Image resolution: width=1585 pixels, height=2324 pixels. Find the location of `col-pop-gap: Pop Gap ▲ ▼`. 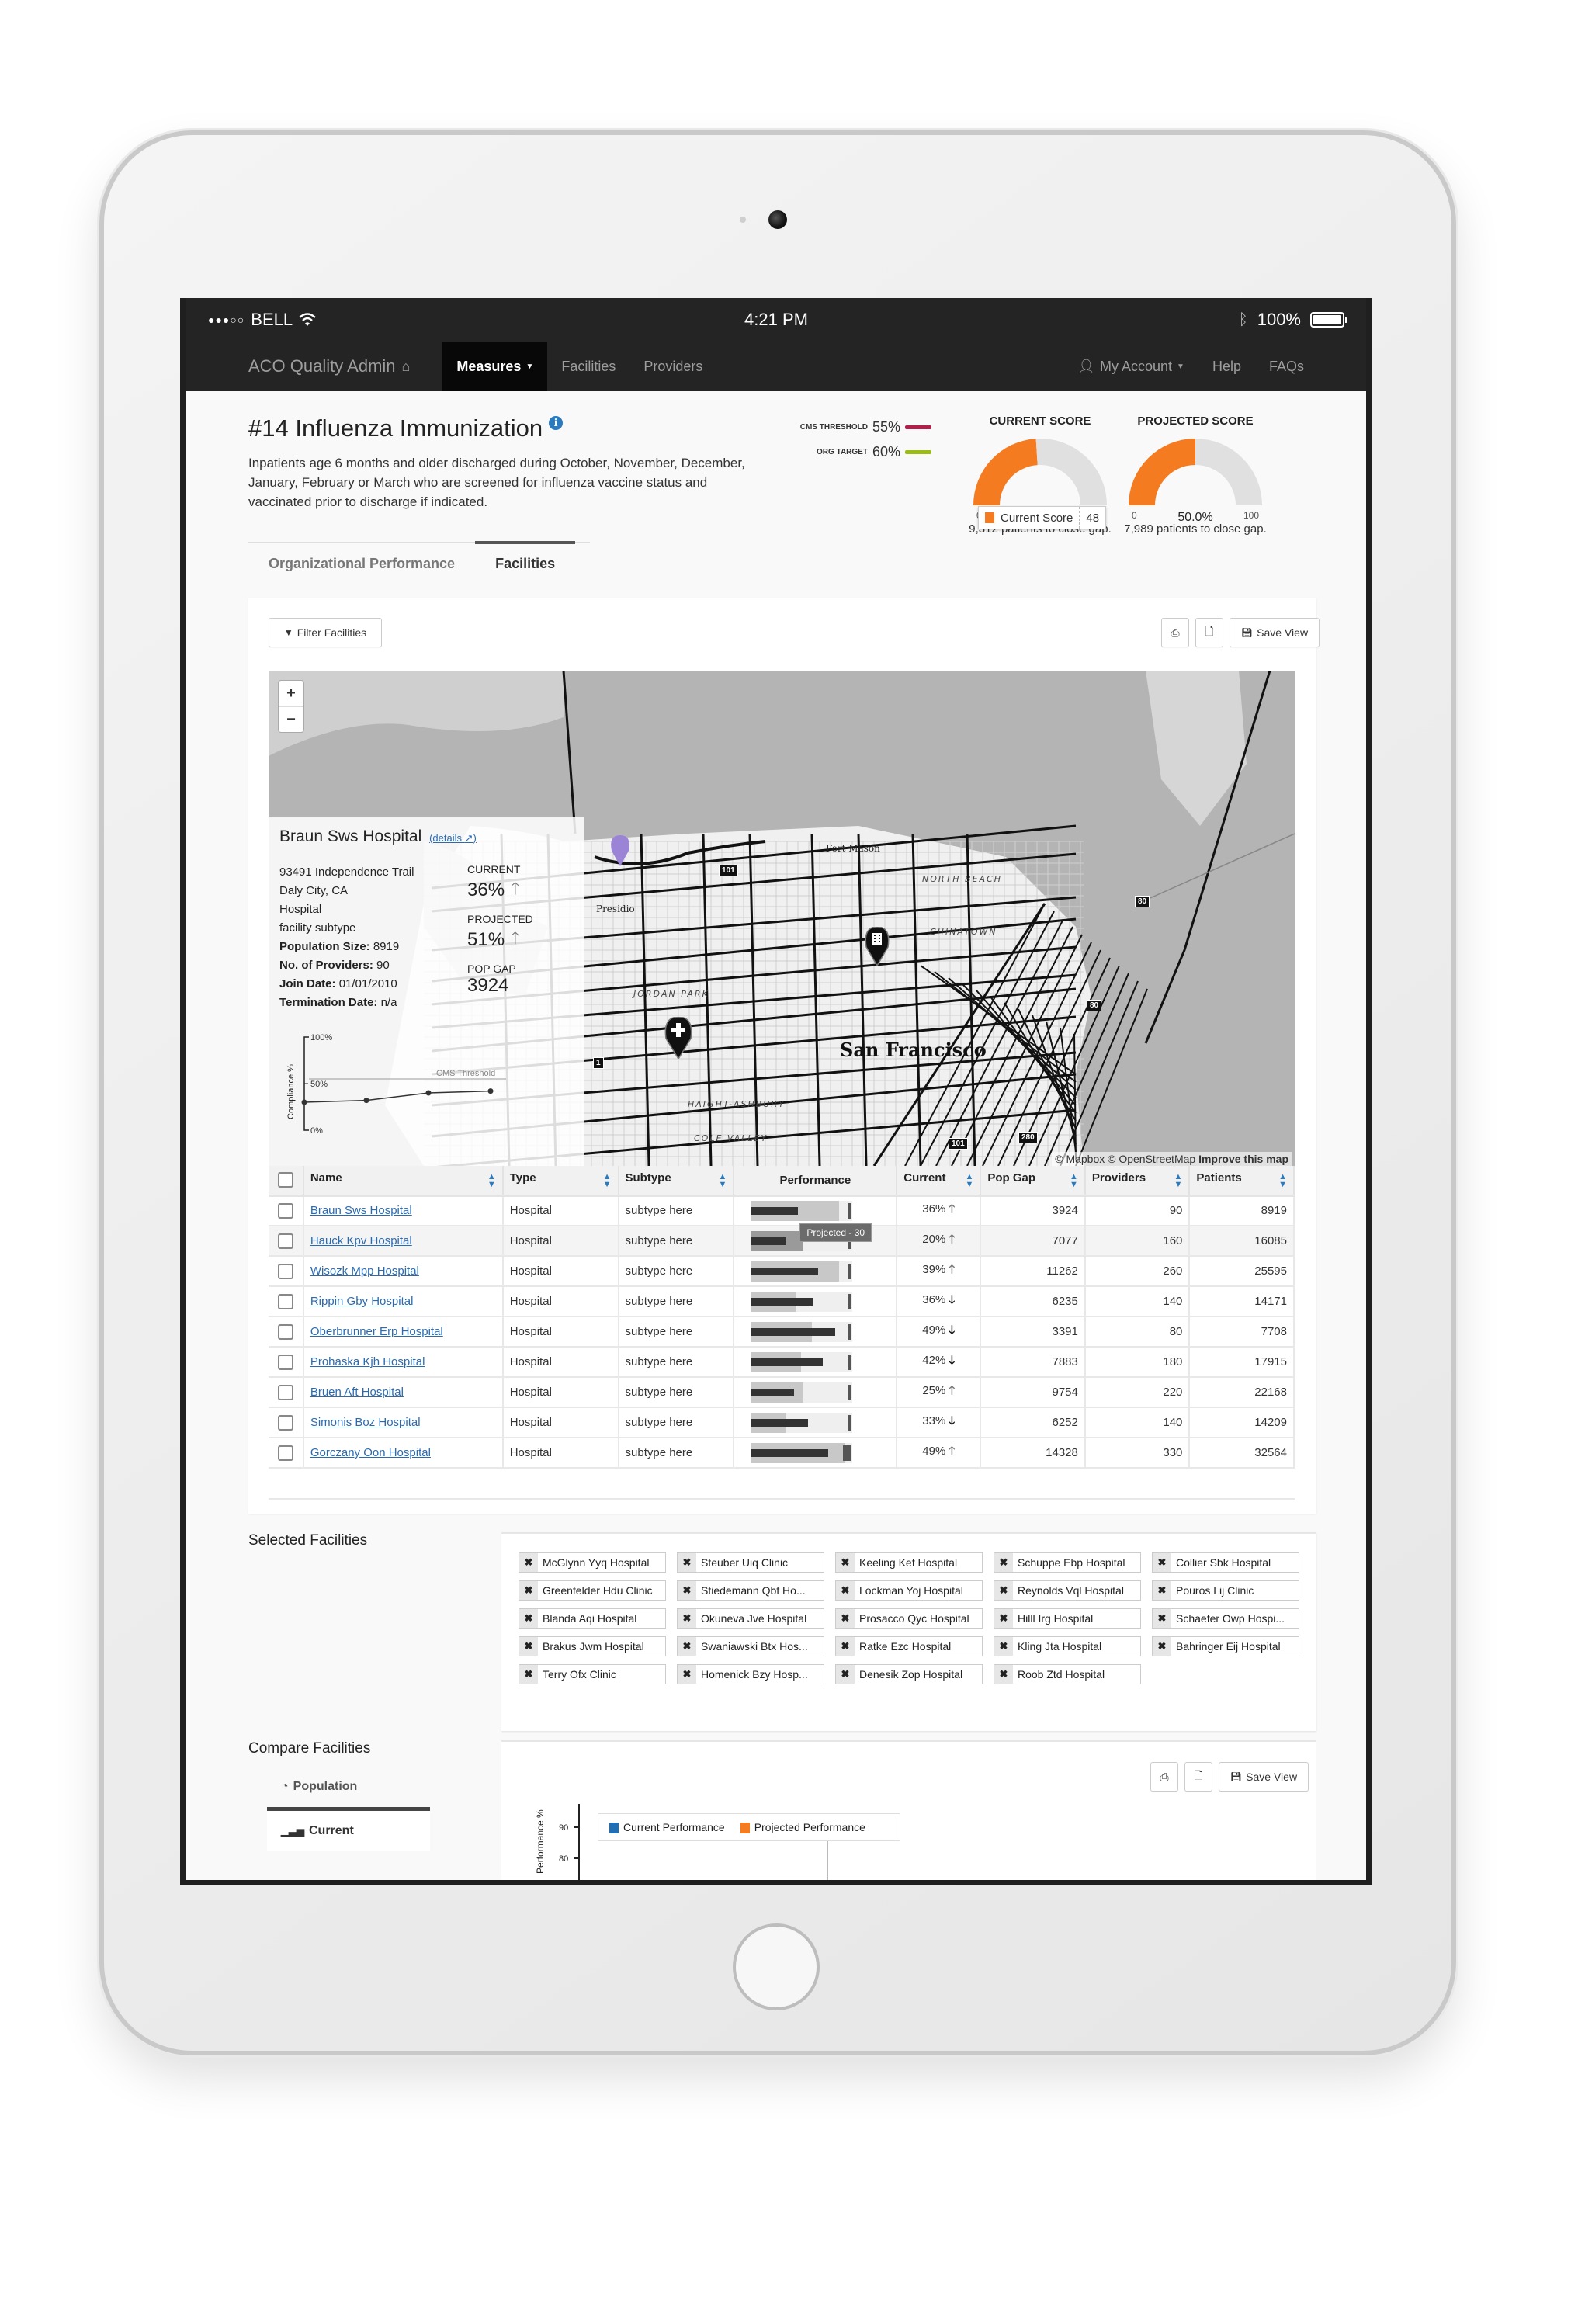

col-pop-gap: Pop Gap ▲ ▼ is located at coordinates (1033, 1181).